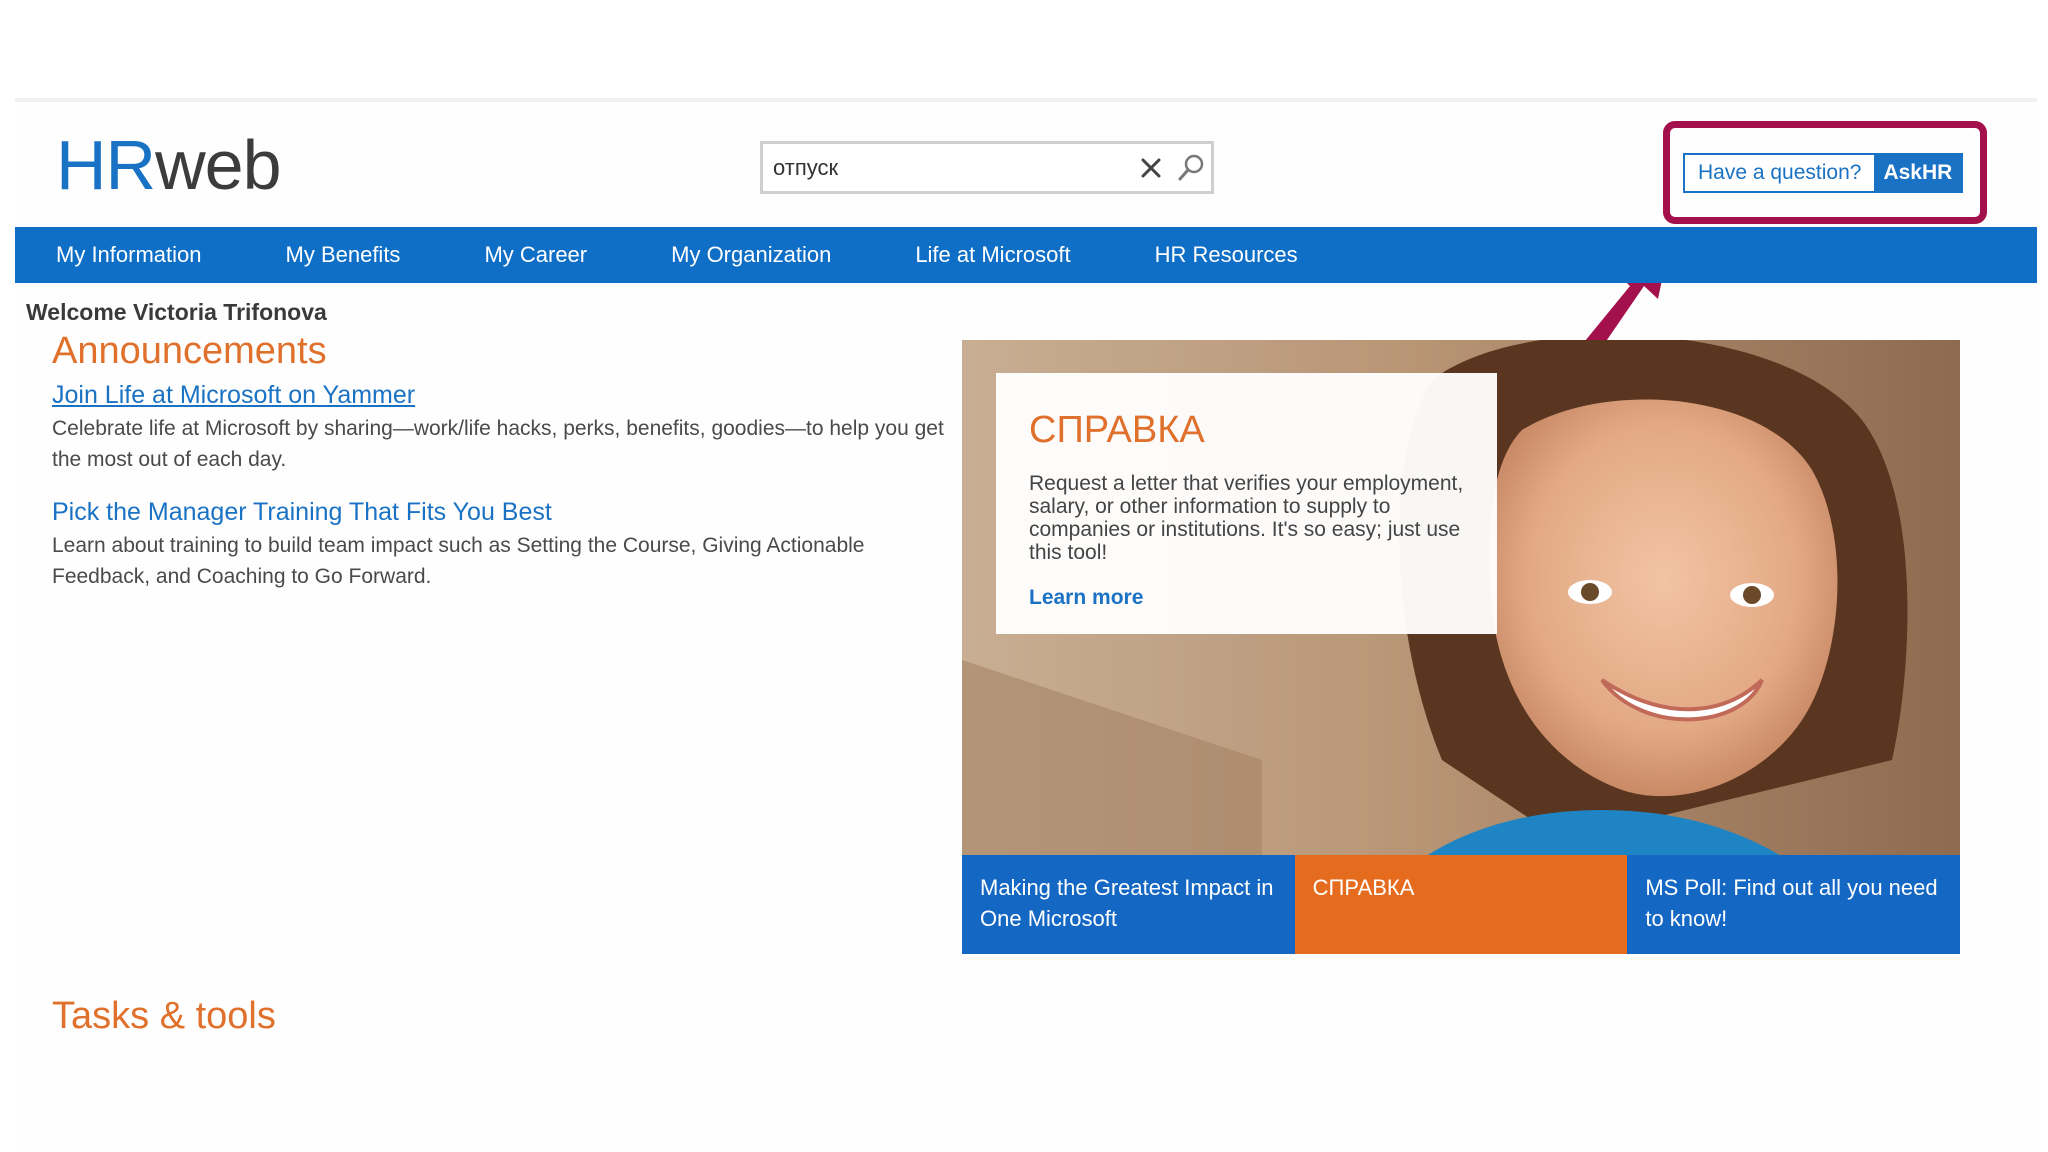  I want to click on spravka-card-title: СПРАВКА, so click(1117, 430).